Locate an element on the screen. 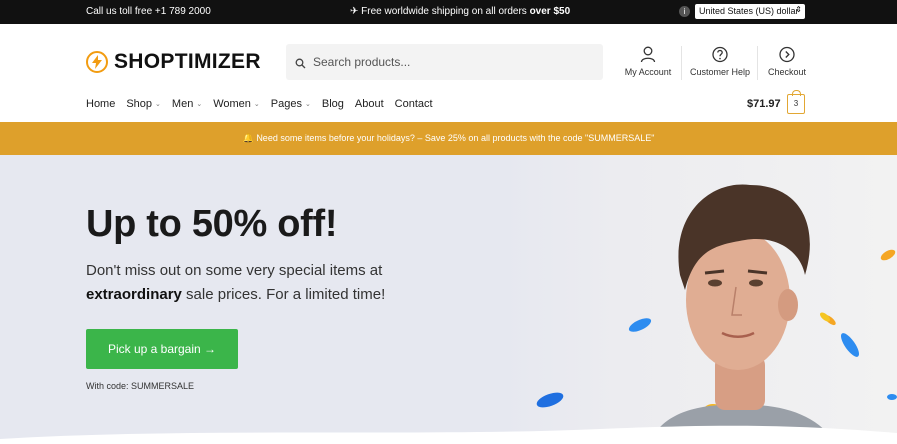 The height and width of the screenshot is (444, 897). nav-item-about: About is located at coordinates (369, 104).